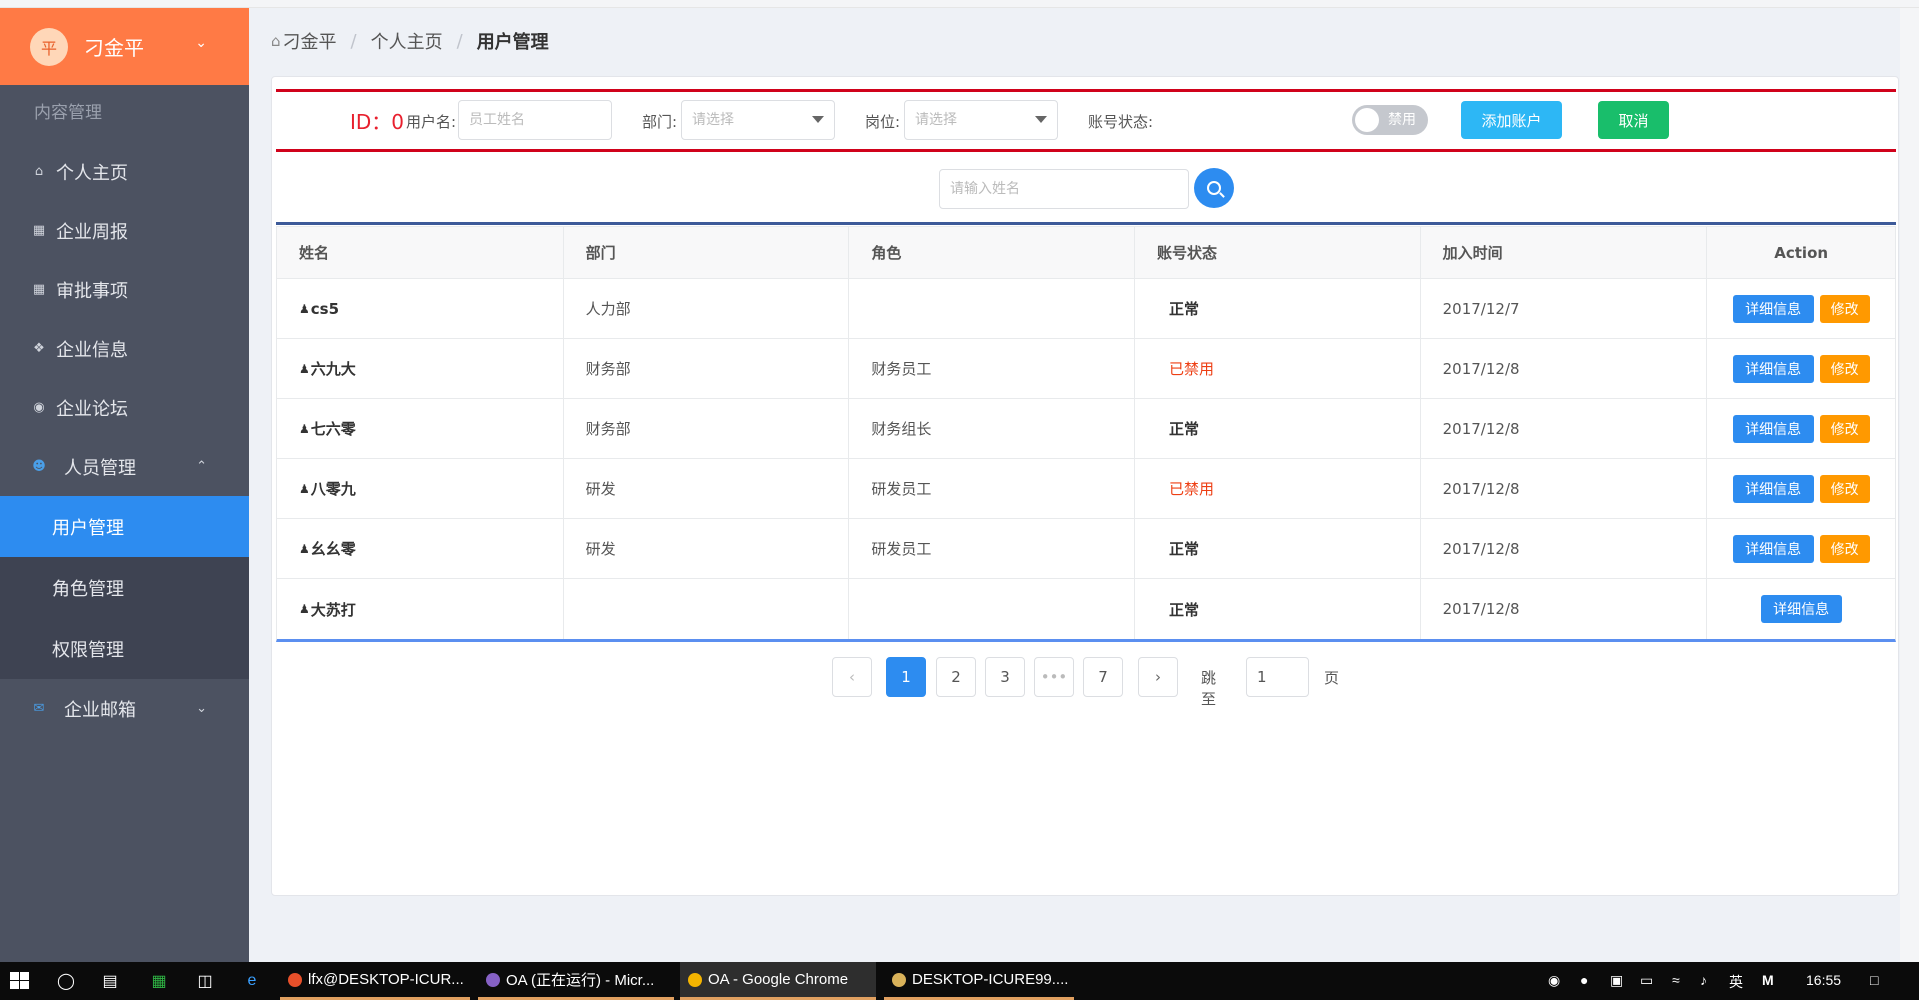 This screenshot has height=1000, width=1919. Describe the element at coordinates (660, 122) in the screenshot. I see `department-label: 部门:` at that location.